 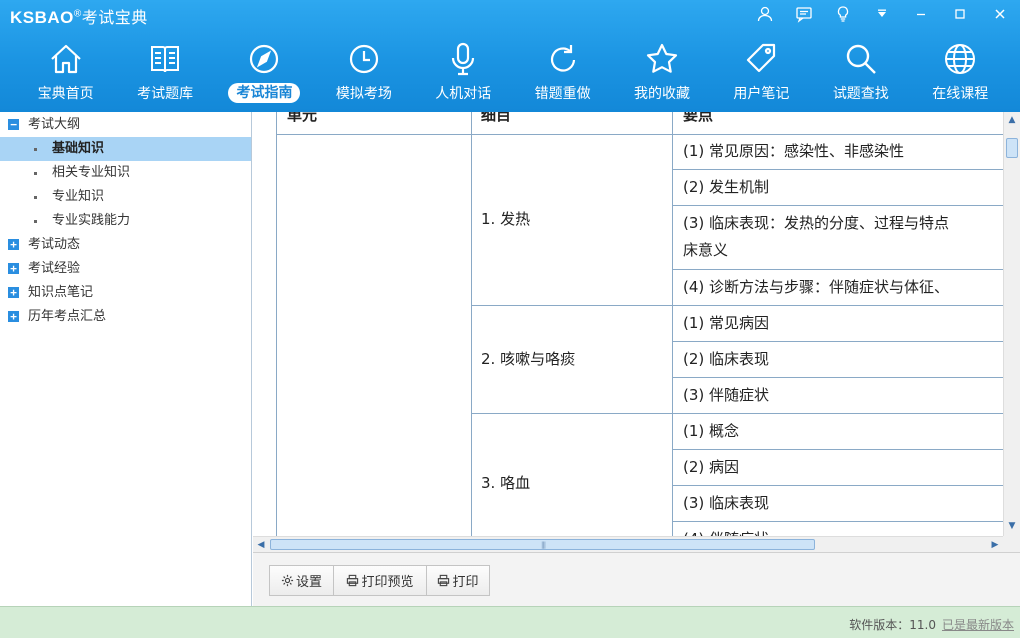 What do you see at coordinates (125, 293) in the screenshot?
I see `tree-node-knowledge-notes: + 知识点笔记` at bounding box center [125, 293].